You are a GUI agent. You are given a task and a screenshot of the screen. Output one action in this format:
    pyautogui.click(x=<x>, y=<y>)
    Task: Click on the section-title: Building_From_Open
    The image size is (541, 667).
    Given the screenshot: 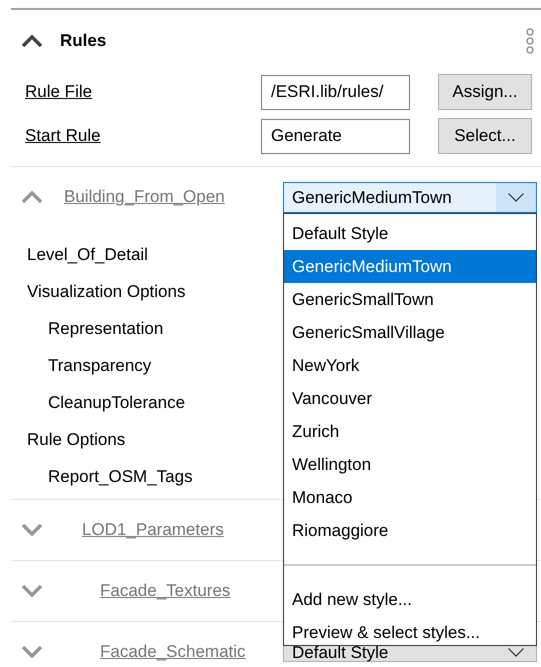 What is the action you would take?
    pyautogui.click(x=144, y=197)
    